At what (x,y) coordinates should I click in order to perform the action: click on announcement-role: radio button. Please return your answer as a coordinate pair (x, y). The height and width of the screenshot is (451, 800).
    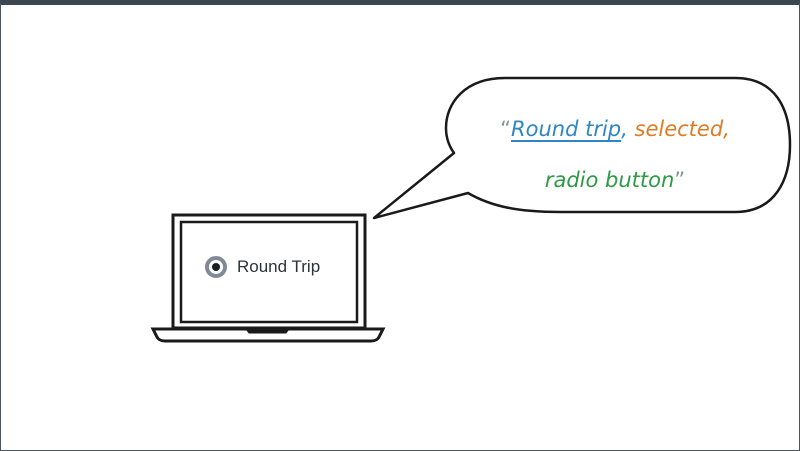
    Looking at the image, I should click on (609, 180).